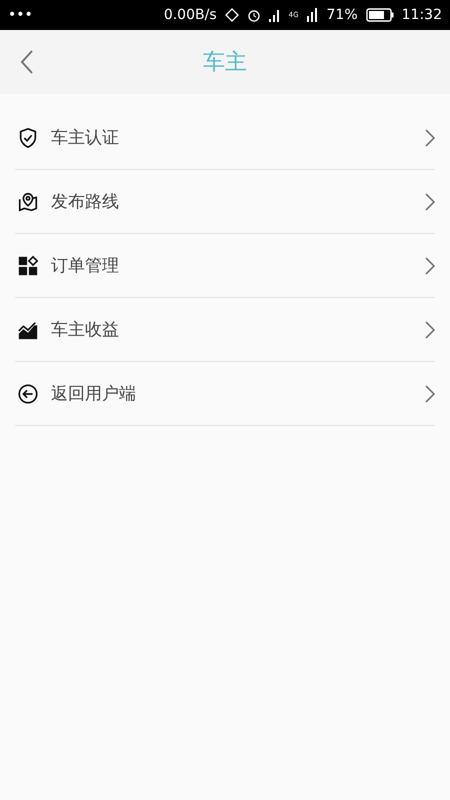 Image resolution: width=450 pixels, height=800 pixels. I want to click on back-icon, so click(27, 62).